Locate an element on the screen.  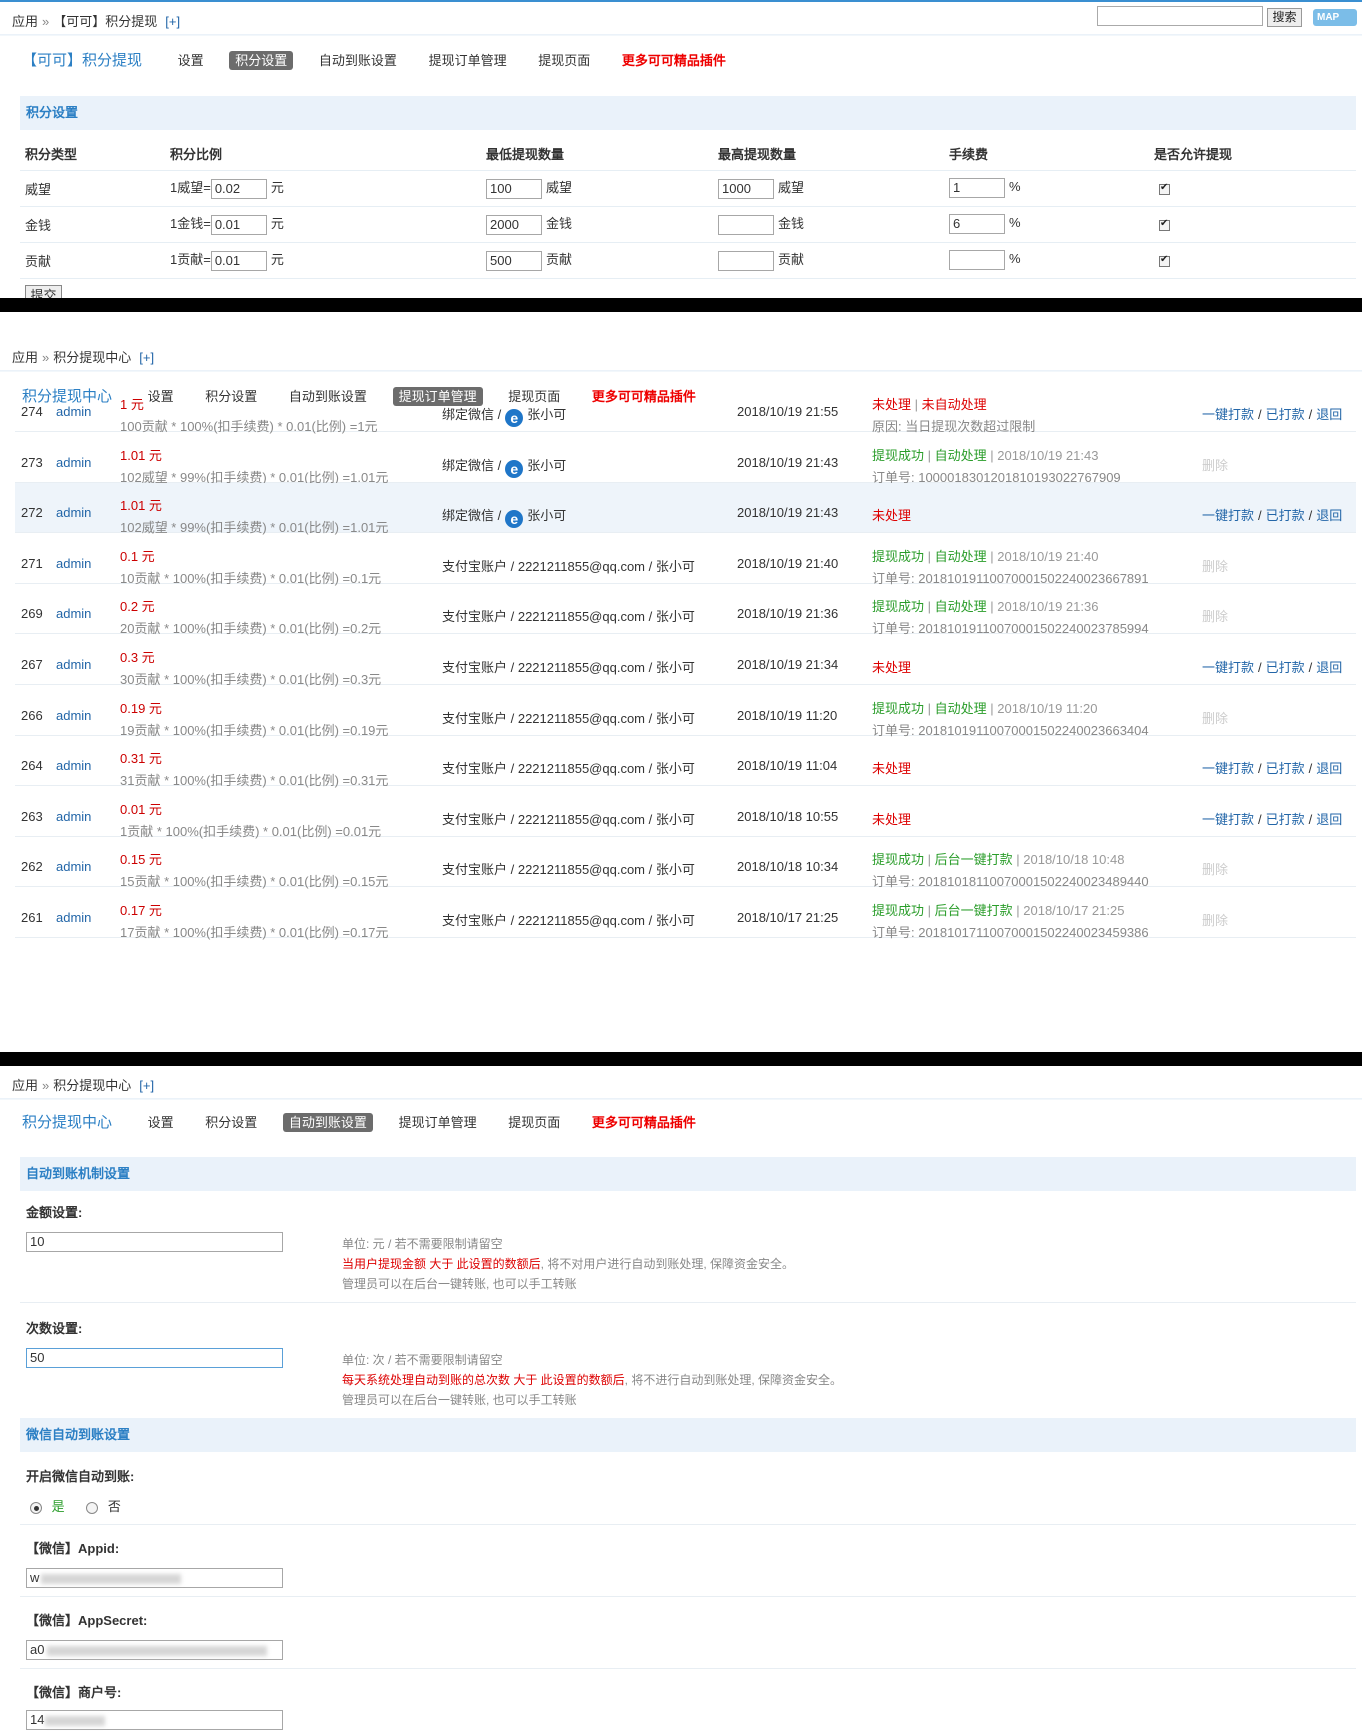
min-amount-input: 100 is located at coordinates (514, 188).